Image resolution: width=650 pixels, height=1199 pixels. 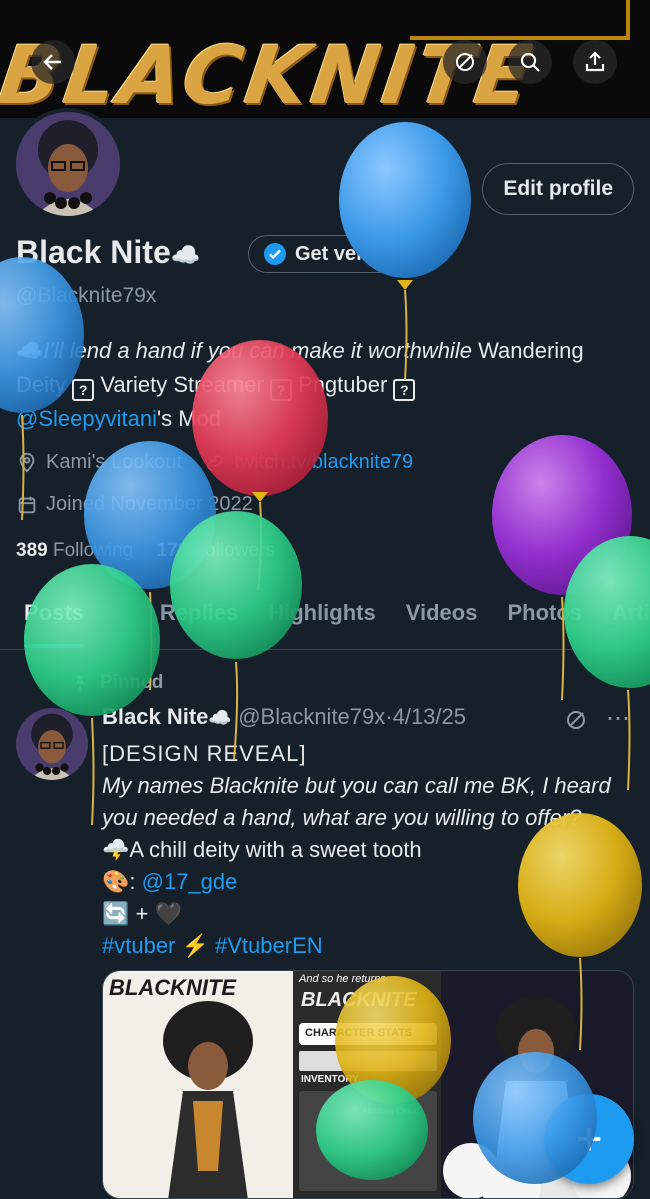 I want to click on share-button, so click(x=595, y=62).